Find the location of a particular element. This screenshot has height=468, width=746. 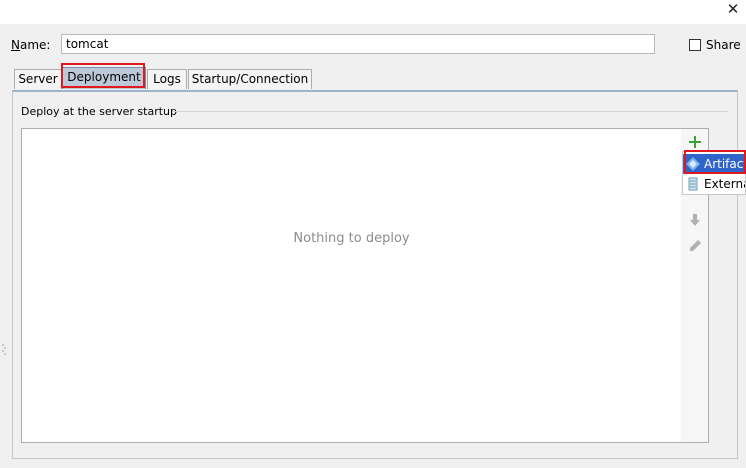

name-input is located at coordinates (358, 44).